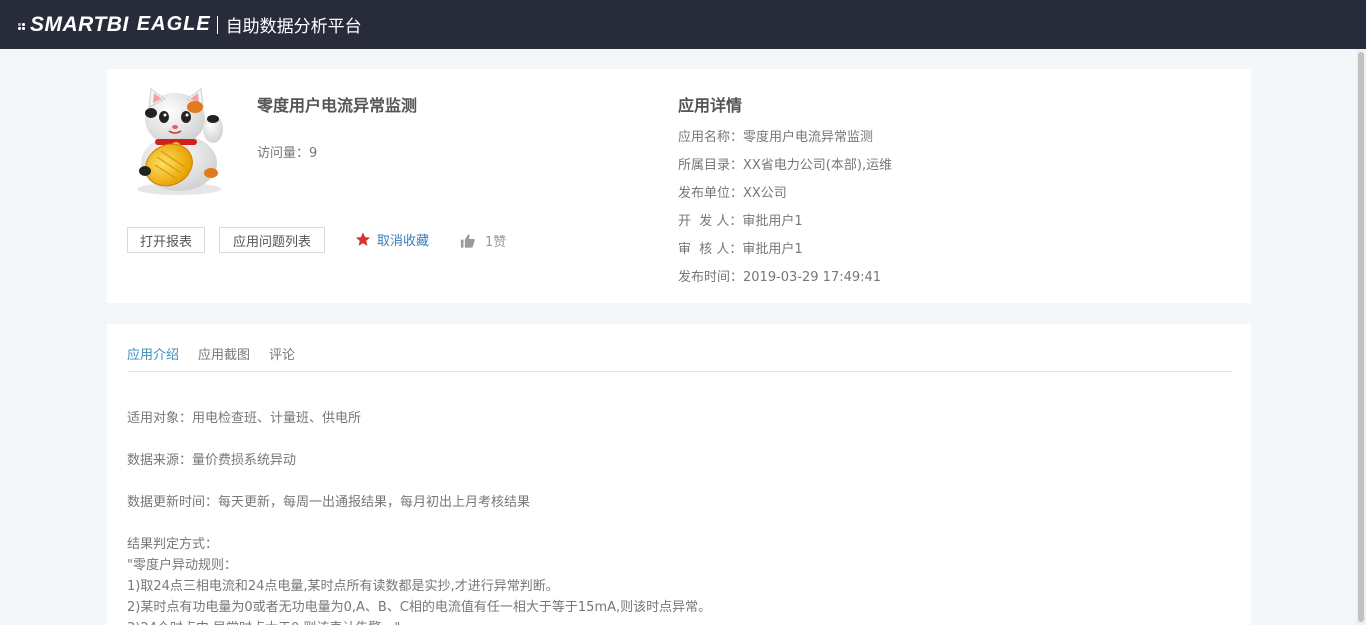 The height and width of the screenshot is (625, 1366). Describe the element at coordinates (153, 353) in the screenshot. I see `tab-app-intro: 应用介绍` at that location.